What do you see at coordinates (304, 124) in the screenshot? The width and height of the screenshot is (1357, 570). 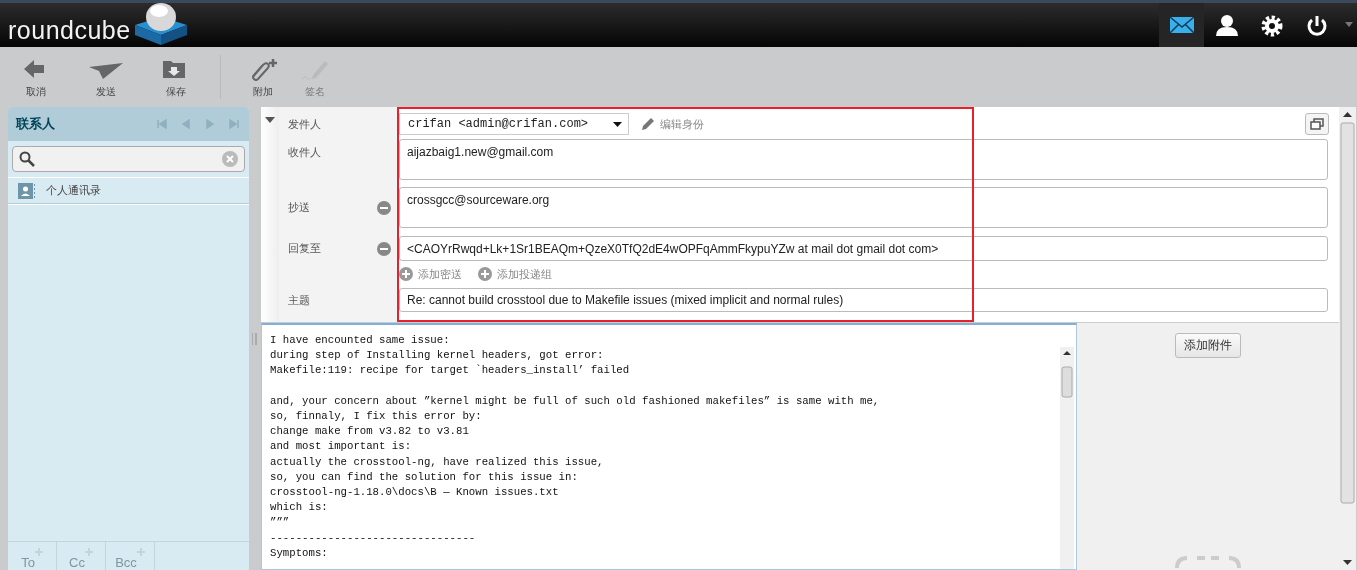 I see `field-label: 发件人` at bounding box center [304, 124].